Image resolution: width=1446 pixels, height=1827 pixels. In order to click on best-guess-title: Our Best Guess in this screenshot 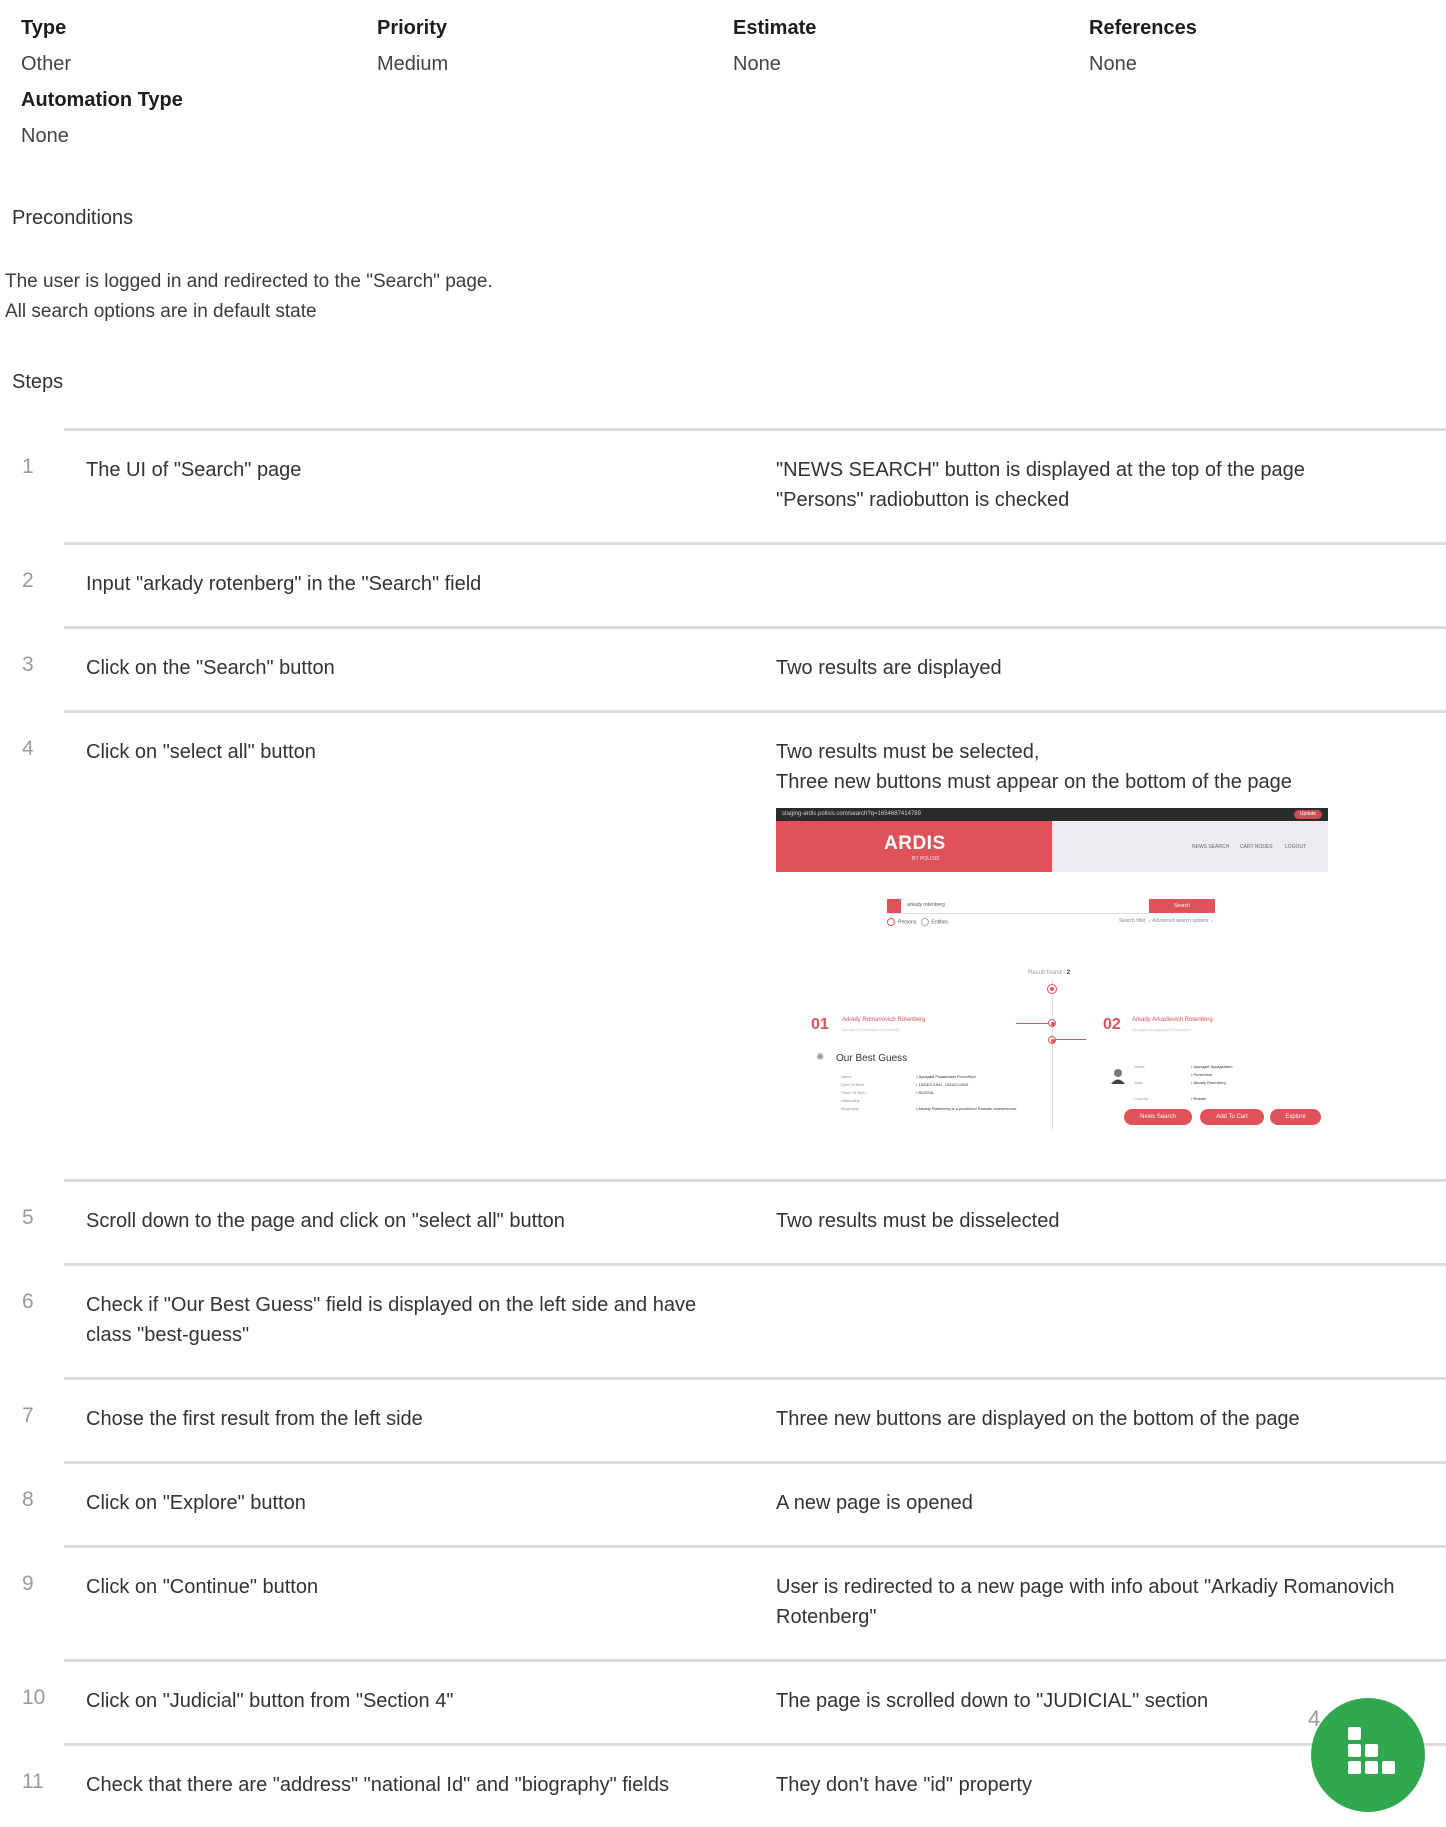, I will do `click(872, 1058)`.